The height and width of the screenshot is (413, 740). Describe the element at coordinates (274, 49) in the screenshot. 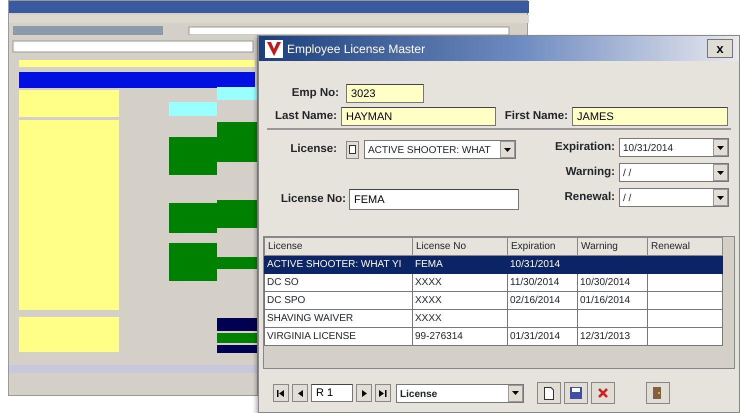

I see `app-logo-icon` at that location.